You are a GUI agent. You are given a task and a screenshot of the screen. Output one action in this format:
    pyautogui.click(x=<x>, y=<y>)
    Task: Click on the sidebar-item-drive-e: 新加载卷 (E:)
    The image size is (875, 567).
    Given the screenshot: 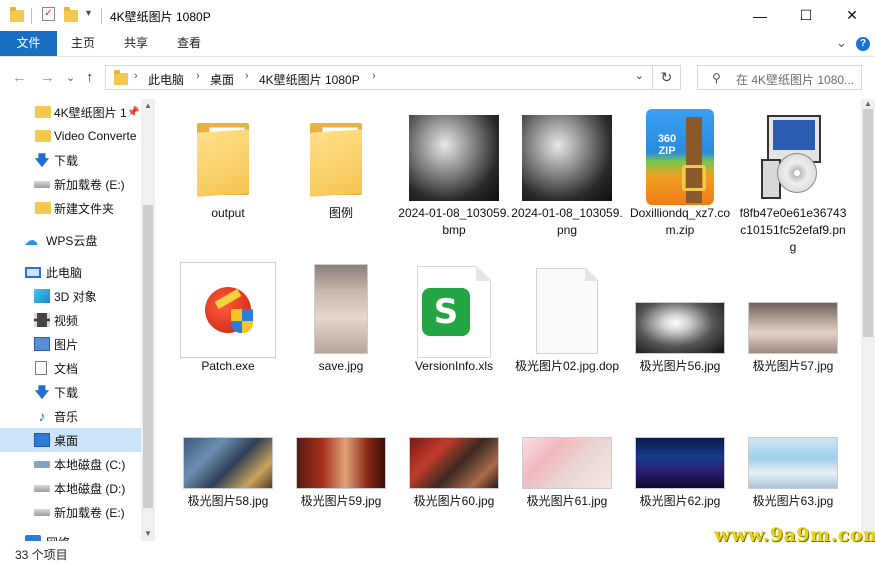 What is the action you would take?
    pyautogui.click(x=70, y=184)
    